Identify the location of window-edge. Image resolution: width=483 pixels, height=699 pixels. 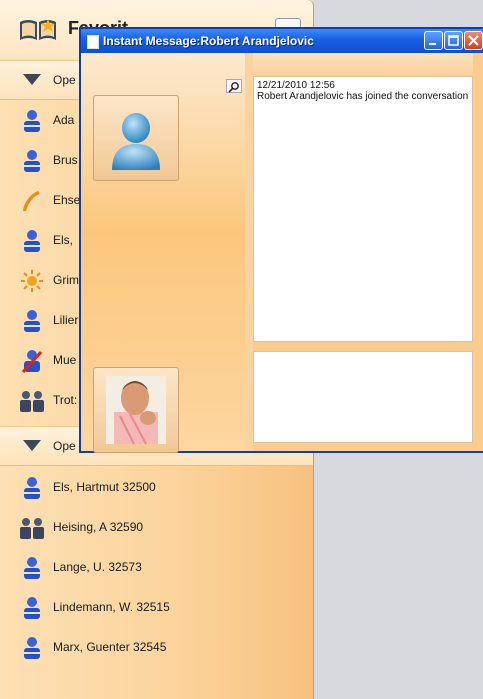
(478, 252).